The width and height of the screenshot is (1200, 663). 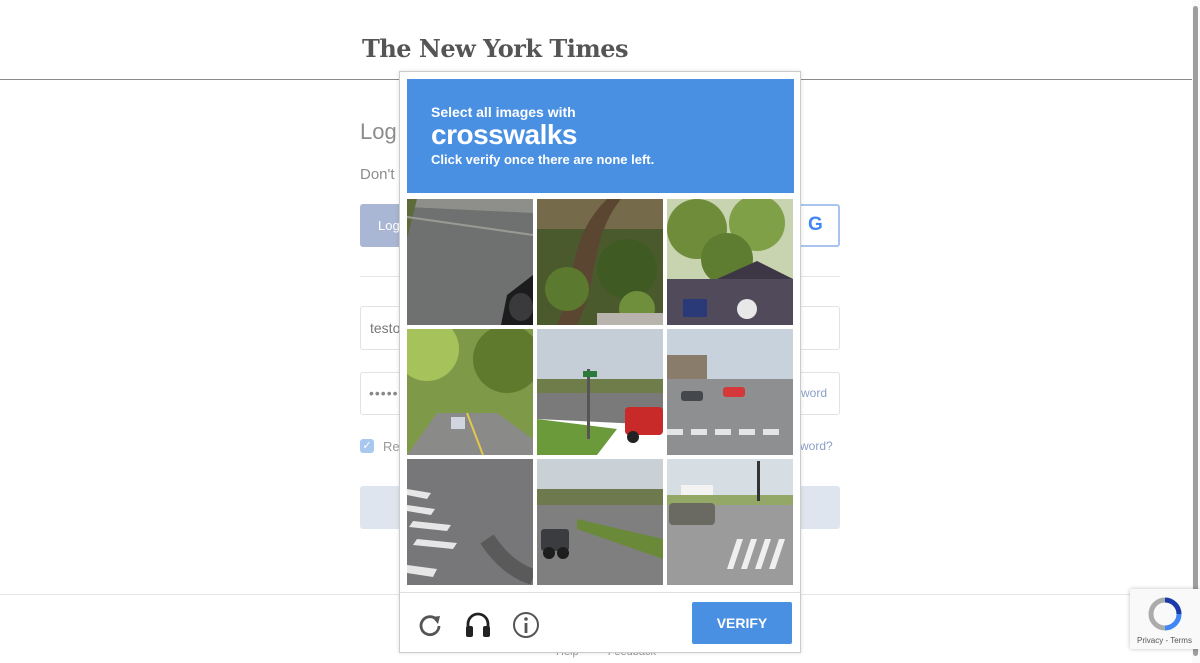 I want to click on recaptcha-logo-icon, so click(x=1165, y=616).